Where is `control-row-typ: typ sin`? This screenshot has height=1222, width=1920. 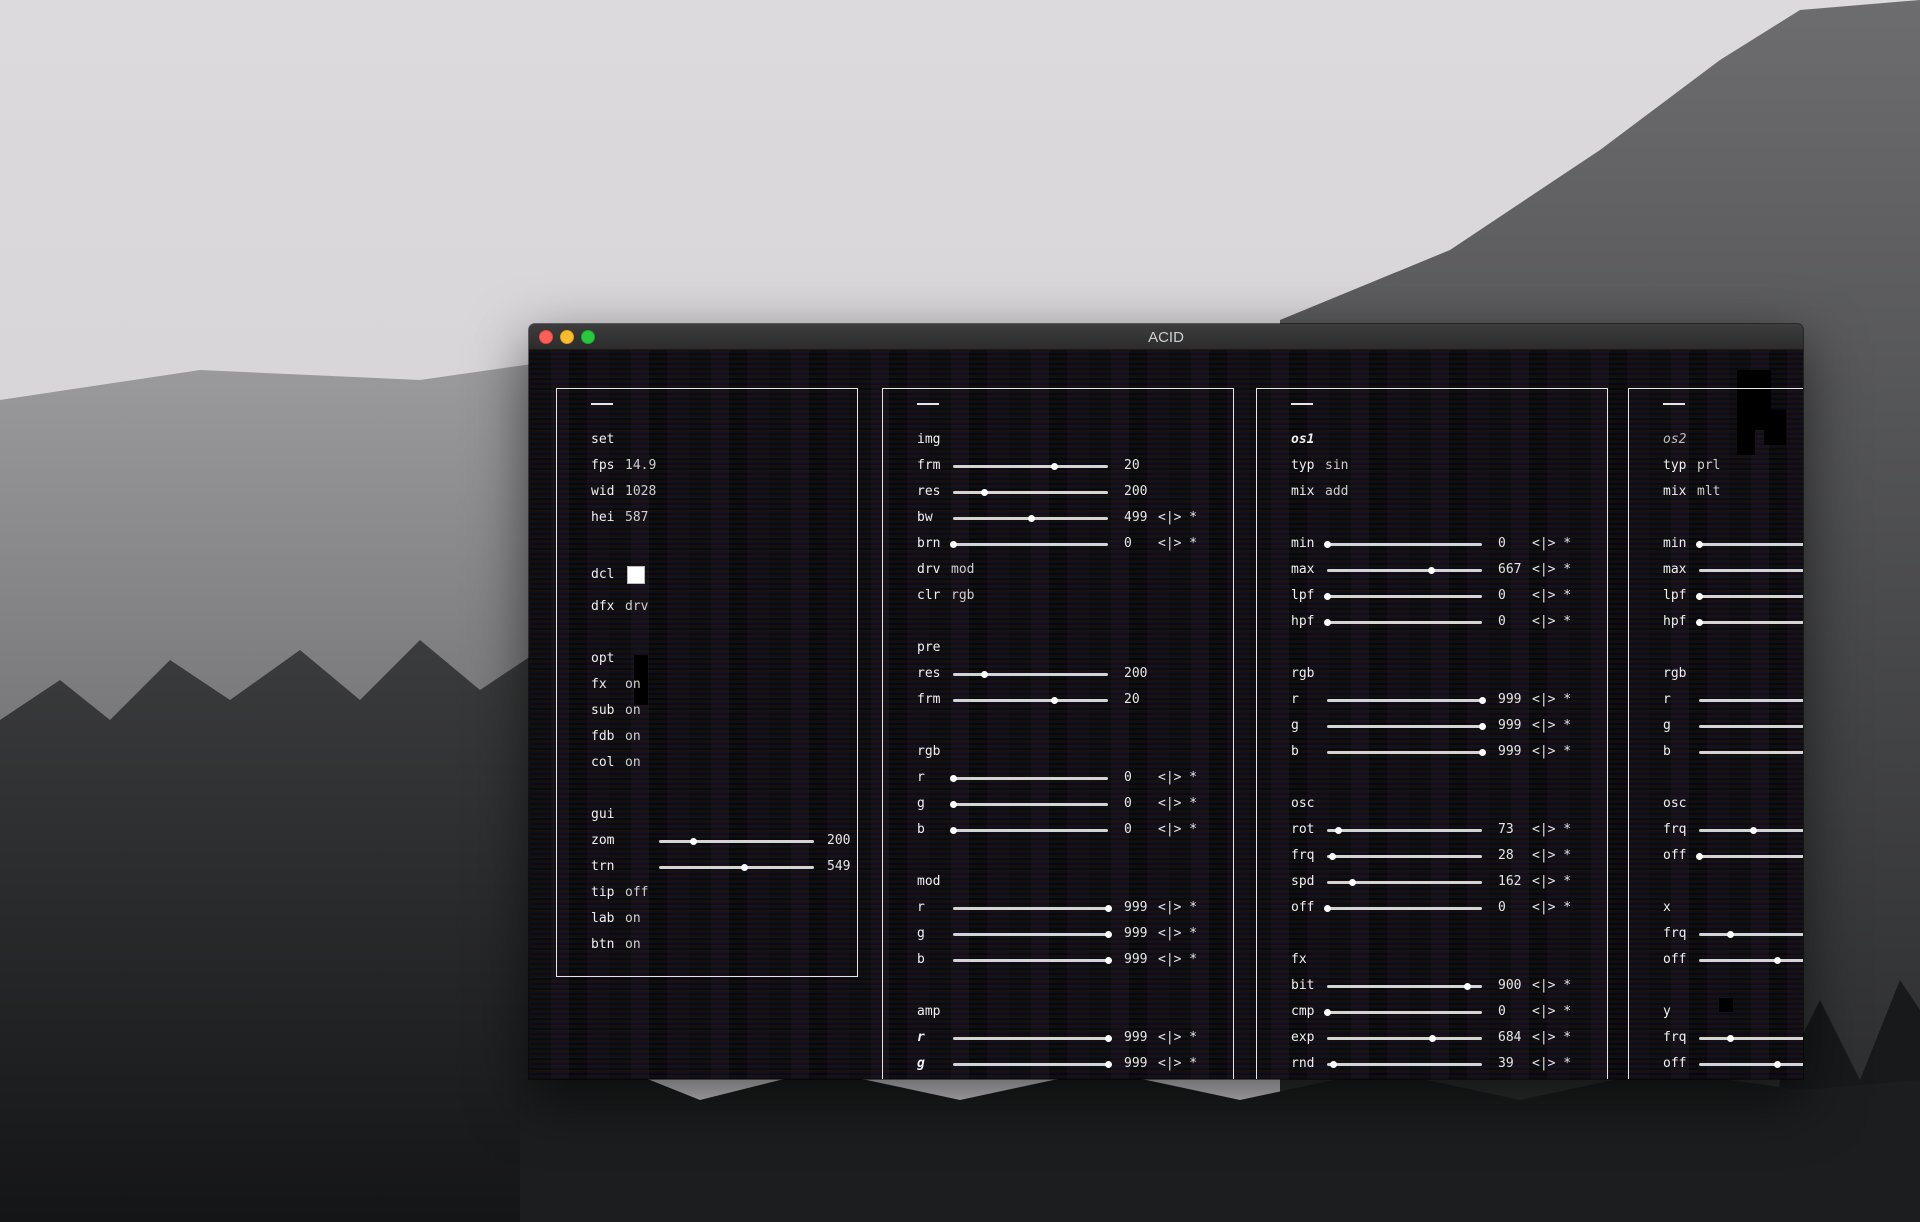
control-row-typ: typ sin is located at coordinates (1450, 466).